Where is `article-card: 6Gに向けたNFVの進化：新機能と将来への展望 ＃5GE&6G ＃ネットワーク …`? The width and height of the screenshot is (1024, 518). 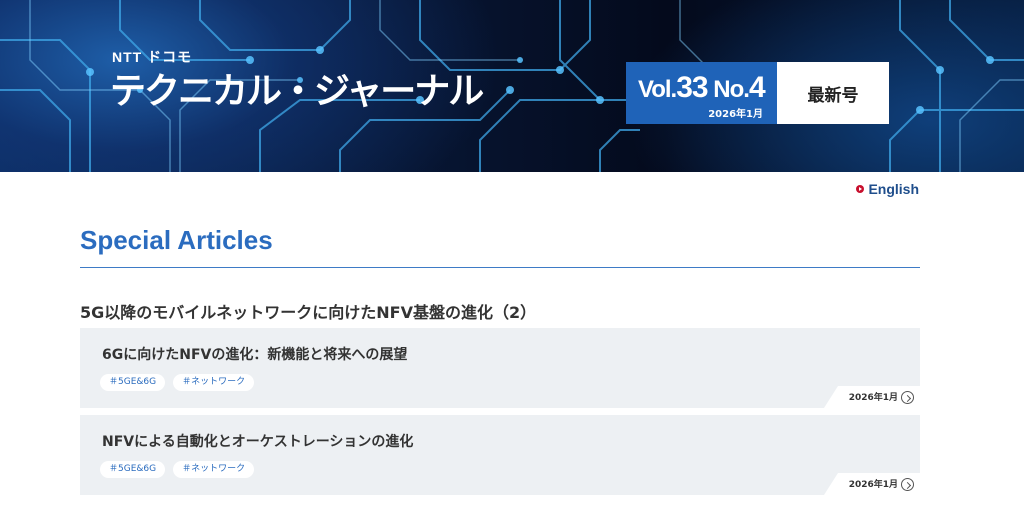 article-card: 6Gに向けたNFVの進化：新機能と将来への展望 ＃5GE&6G ＃ネットワーク … is located at coordinates (500, 368).